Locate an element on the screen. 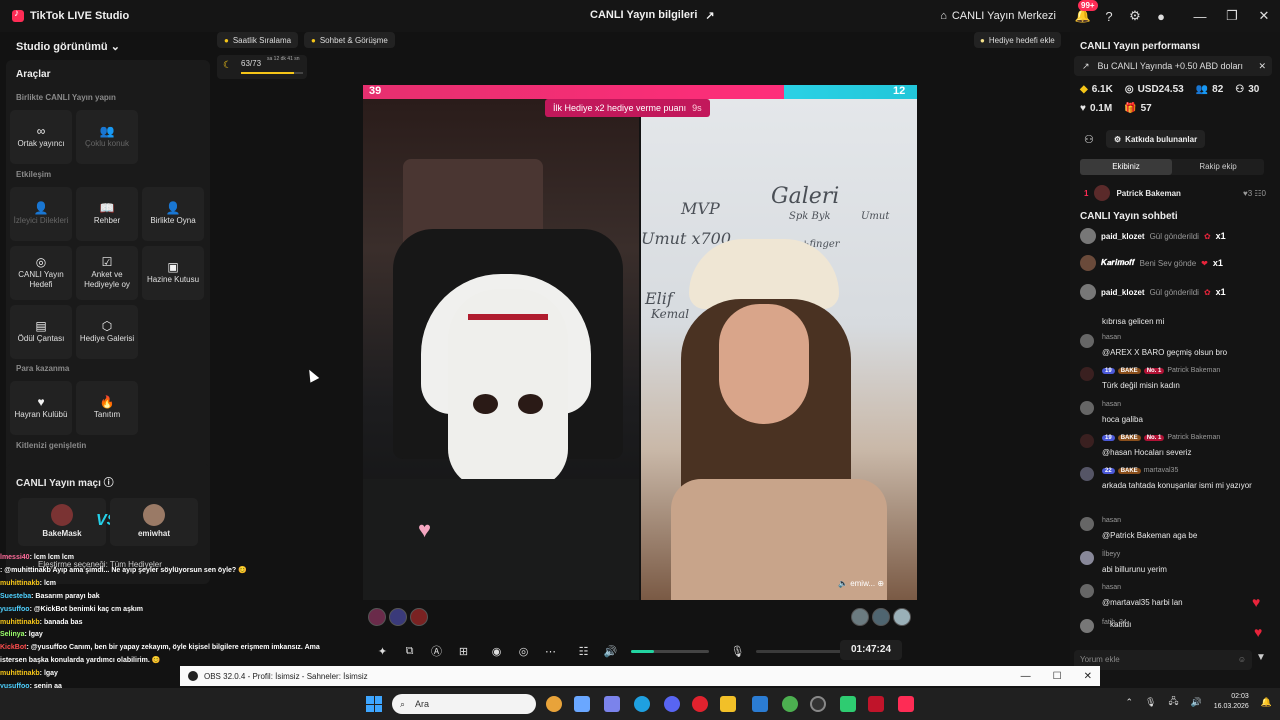 The image size is (1280, 720). maximize-button: ❐ is located at coordinates (1232, 16).